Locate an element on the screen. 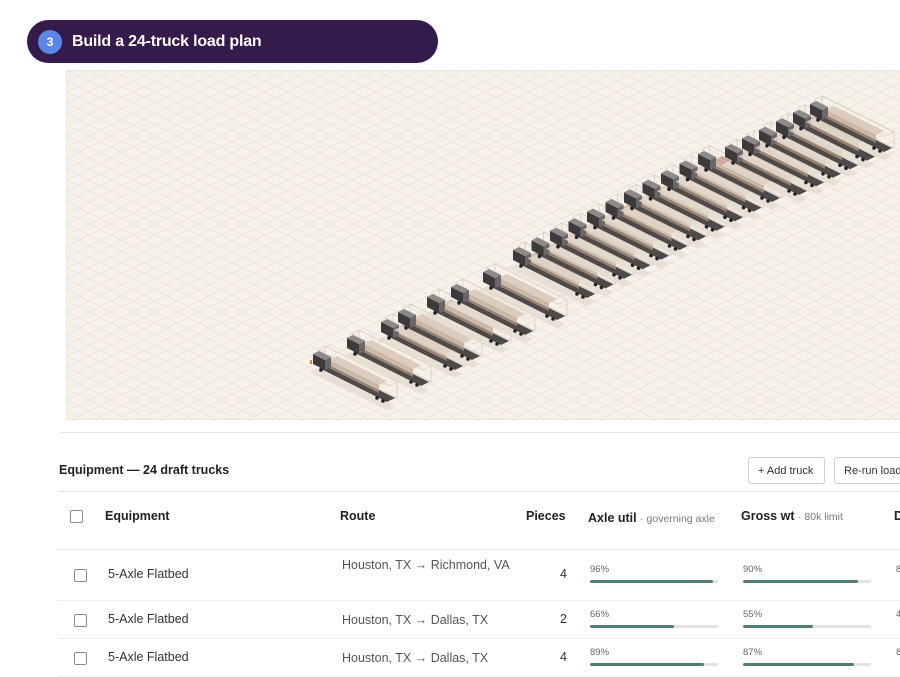  step-header: 3 Build a 24-truck load plan is located at coordinates (232, 41).